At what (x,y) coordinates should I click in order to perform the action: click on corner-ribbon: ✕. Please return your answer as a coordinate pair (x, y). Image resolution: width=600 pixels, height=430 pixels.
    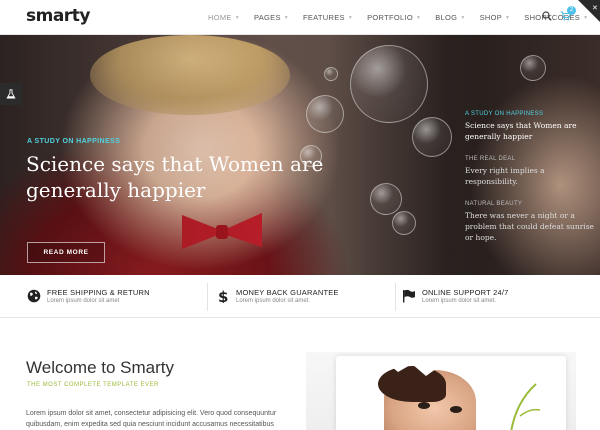
    Looking at the image, I should click on (589, 11).